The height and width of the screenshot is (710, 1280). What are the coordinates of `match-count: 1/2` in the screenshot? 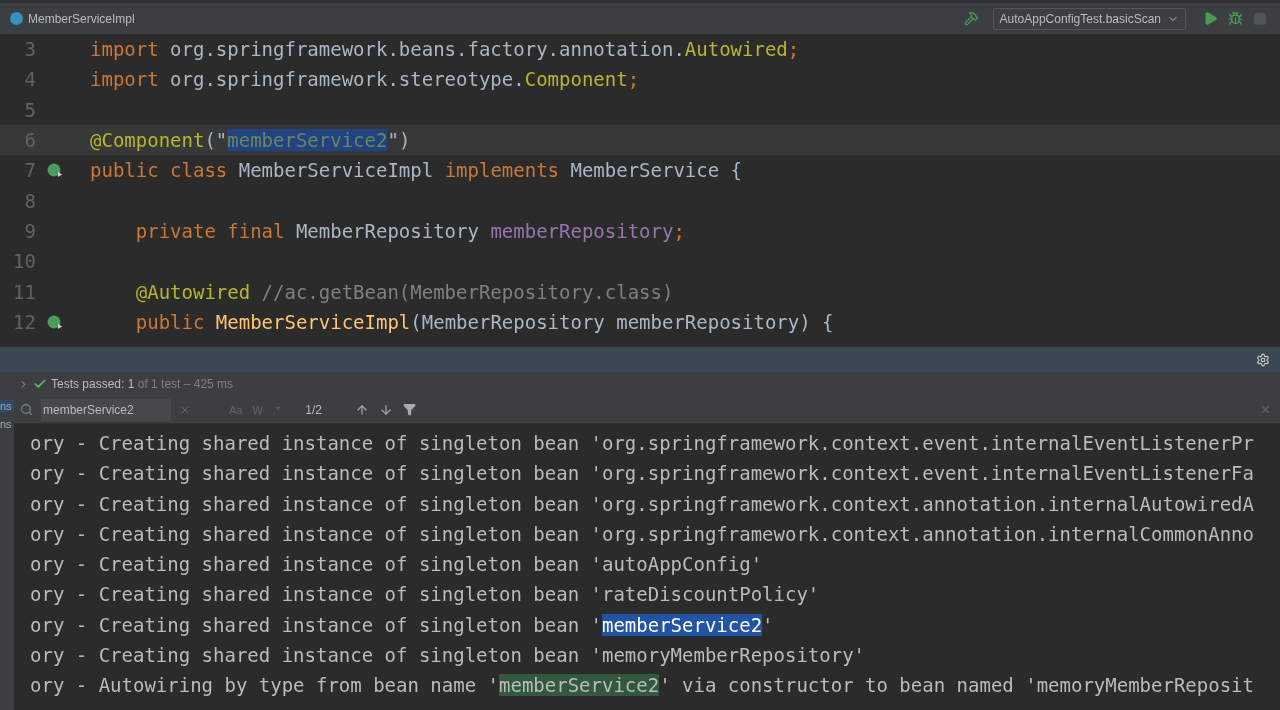 It's located at (313, 409).